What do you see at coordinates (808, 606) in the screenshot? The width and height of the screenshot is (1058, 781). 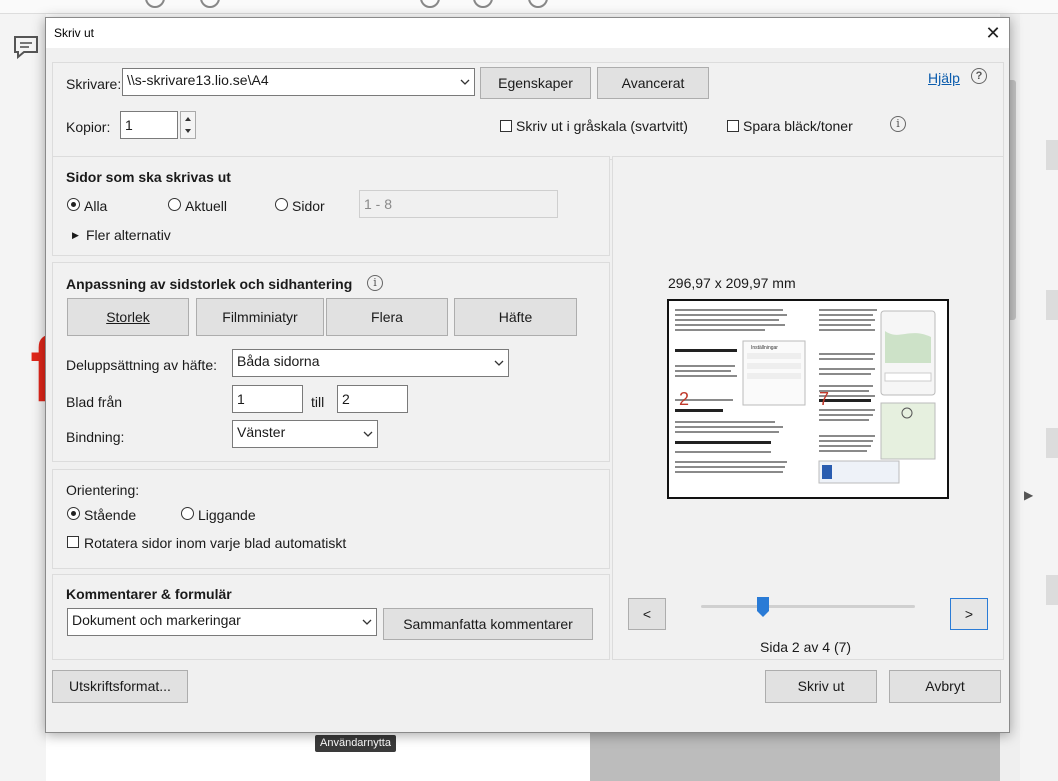 I see `preview-slider-track` at bounding box center [808, 606].